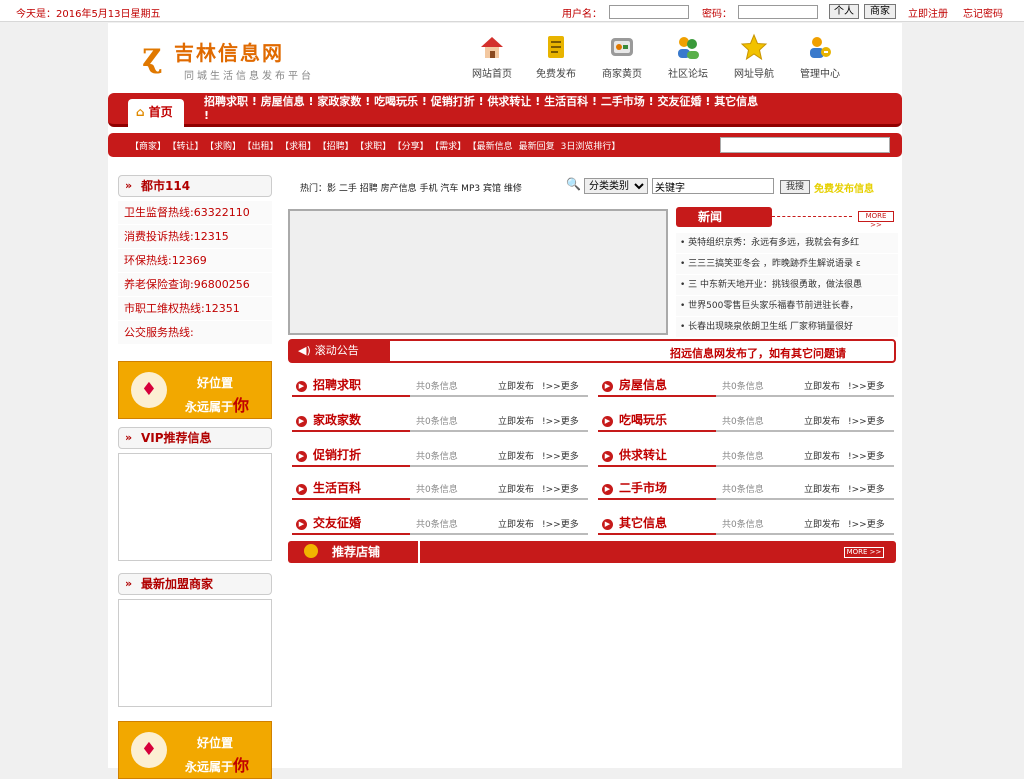 The image size is (1024, 779). Describe the element at coordinates (864, 552) in the screenshot. I see `shops-more-button: MORE >>` at that location.